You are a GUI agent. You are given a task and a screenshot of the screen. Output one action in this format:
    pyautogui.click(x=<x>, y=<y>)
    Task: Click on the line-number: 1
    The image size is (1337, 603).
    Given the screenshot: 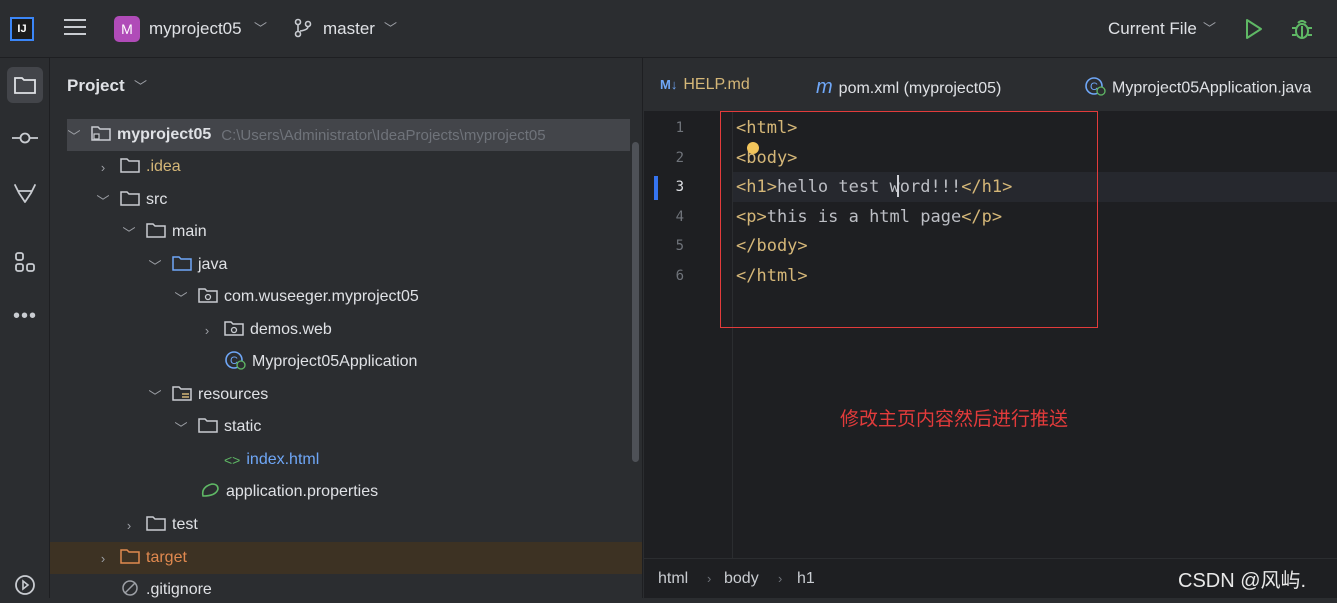 What is the action you would take?
    pyautogui.click(x=679, y=128)
    